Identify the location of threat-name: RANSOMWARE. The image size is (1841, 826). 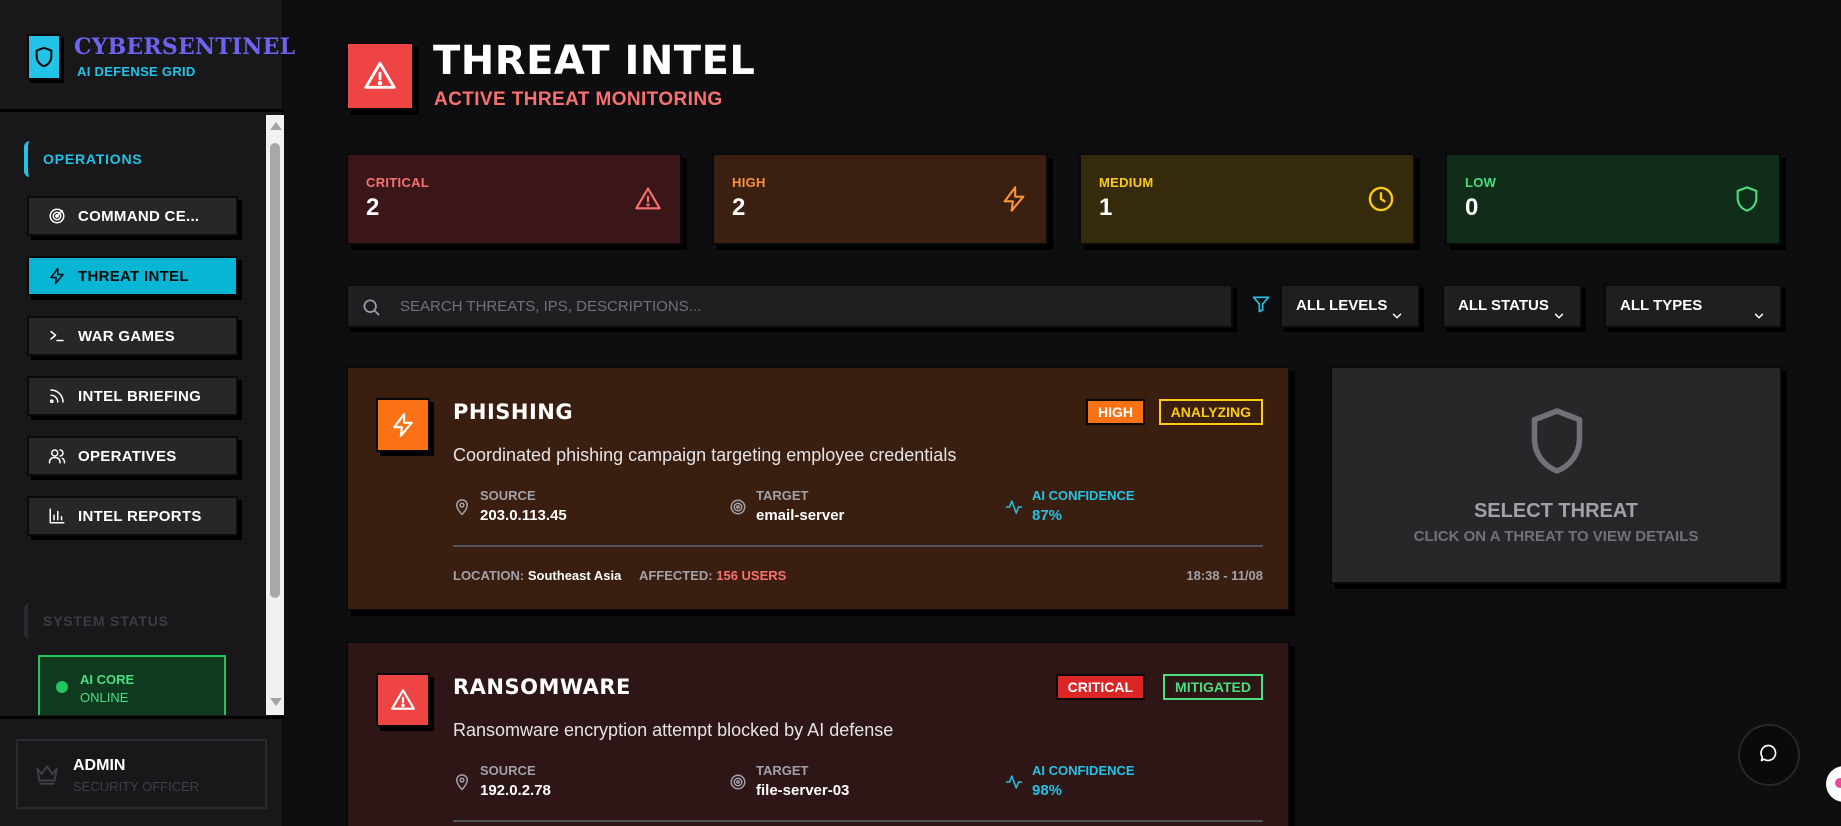
(542, 687).